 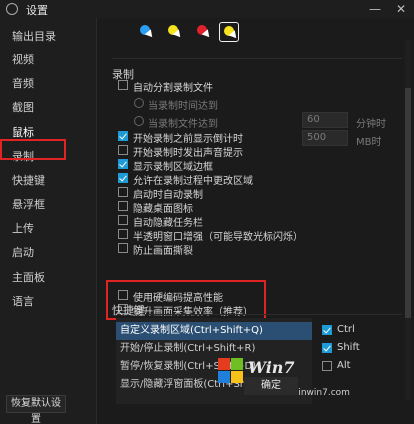 I want to click on title-bar: 设置 — ✕, so click(x=207, y=9).